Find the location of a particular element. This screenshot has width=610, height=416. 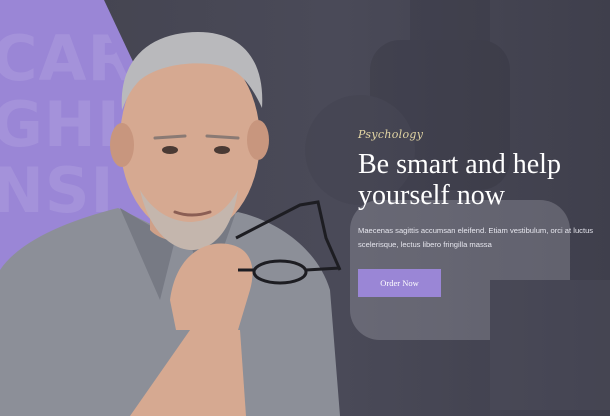

category-label: Psychology is located at coordinates (391, 134).